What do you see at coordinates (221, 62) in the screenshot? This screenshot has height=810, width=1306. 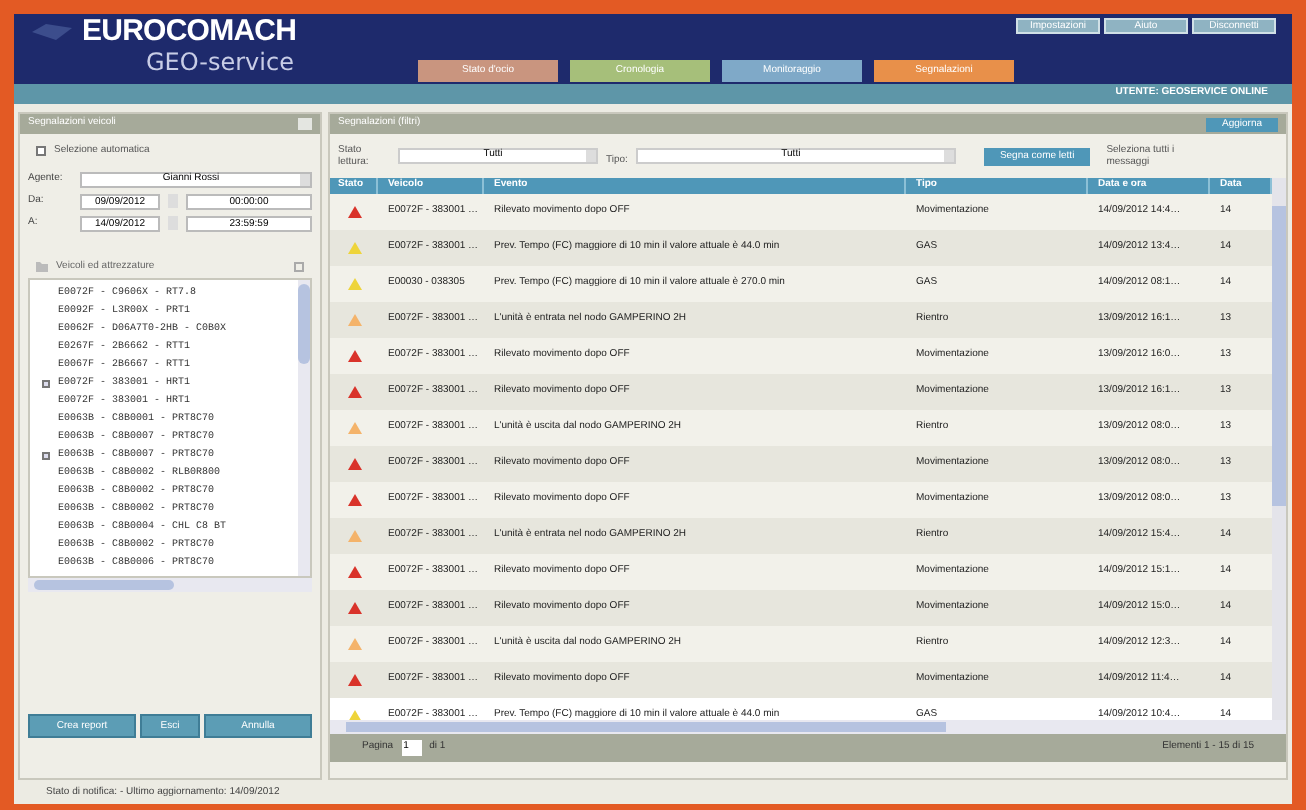 I see `logo-subtitle: GEO-service` at bounding box center [221, 62].